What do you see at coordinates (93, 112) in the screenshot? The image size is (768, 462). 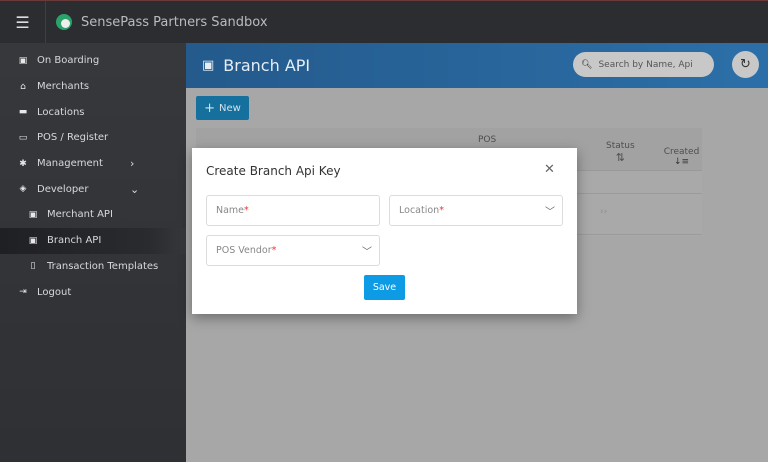 I see `sidebar-item-locations: ▬ Locations` at bounding box center [93, 112].